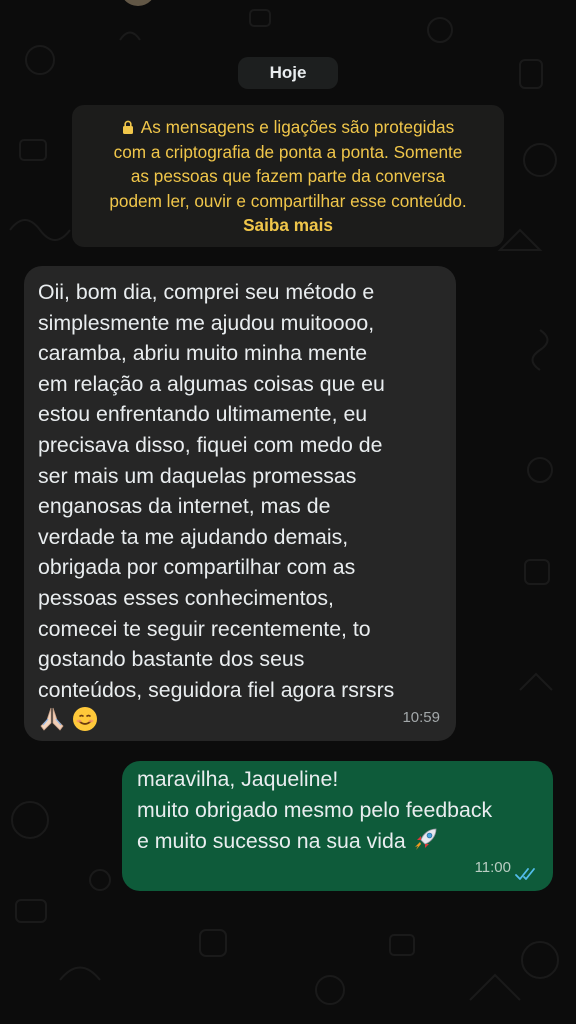 The image size is (576, 1024). I want to click on message-line: precisava disso, fiquei com medo de, so click(210, 444).